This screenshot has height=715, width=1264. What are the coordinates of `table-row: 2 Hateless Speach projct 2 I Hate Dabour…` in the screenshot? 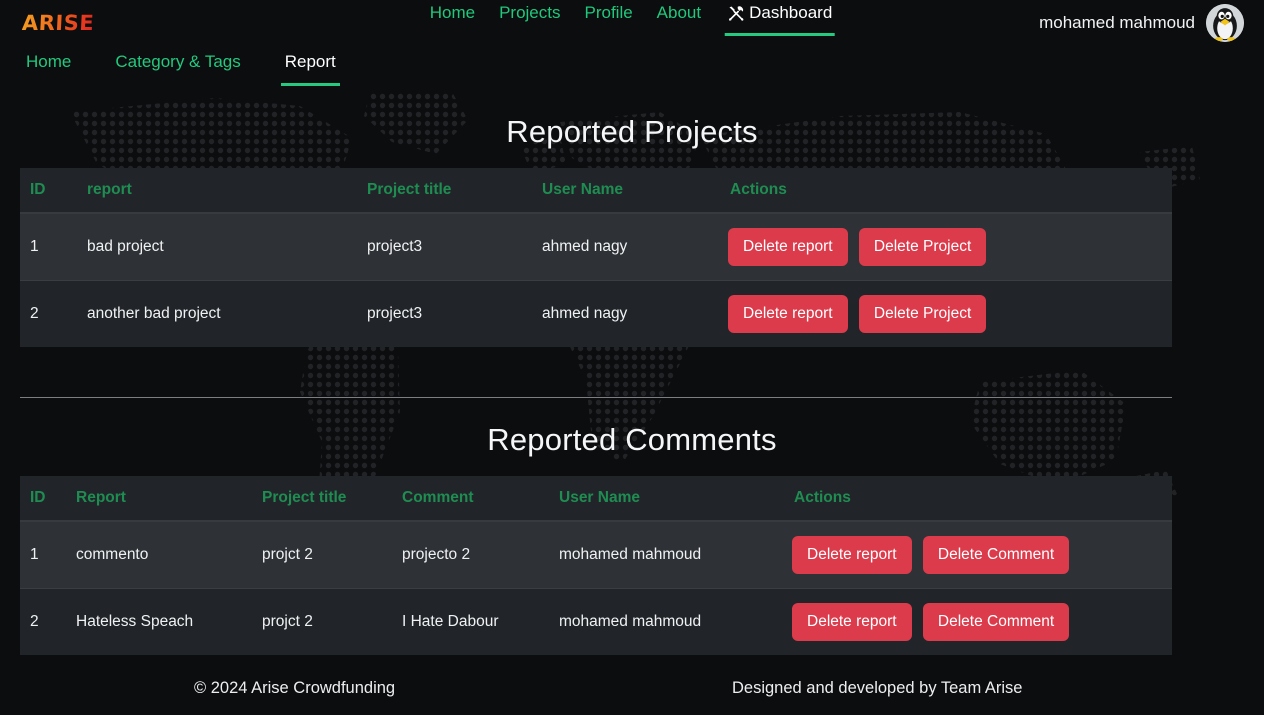 It's located at (596, 621).